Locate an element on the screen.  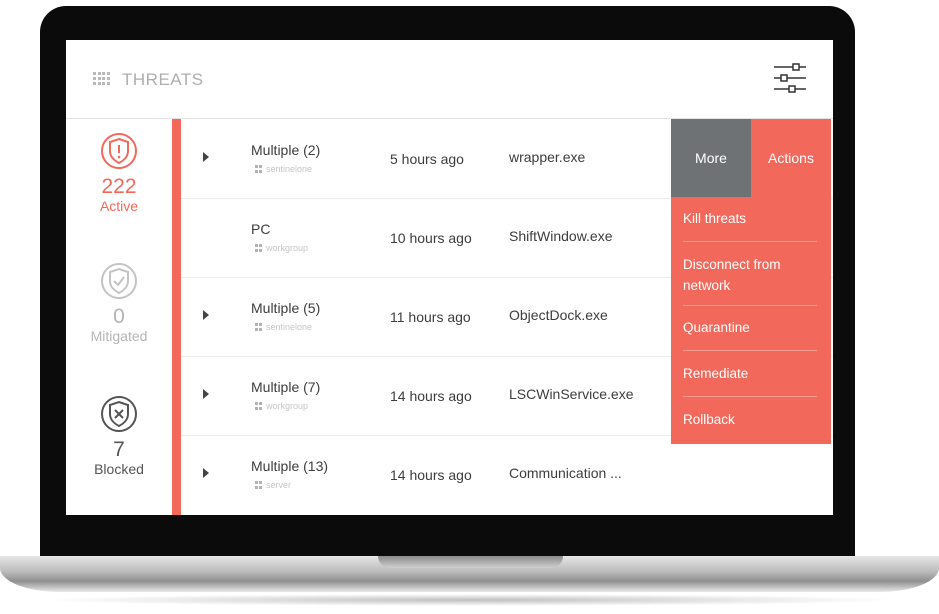
threat-file: wrapper.exe is located at coordinates (547, 157).